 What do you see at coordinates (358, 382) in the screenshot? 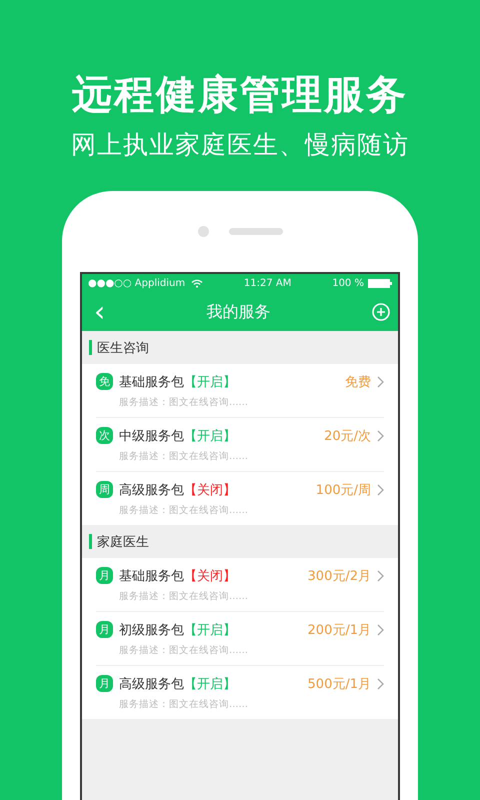
I see `service-price: 免费` at bounding box center [358, 382].